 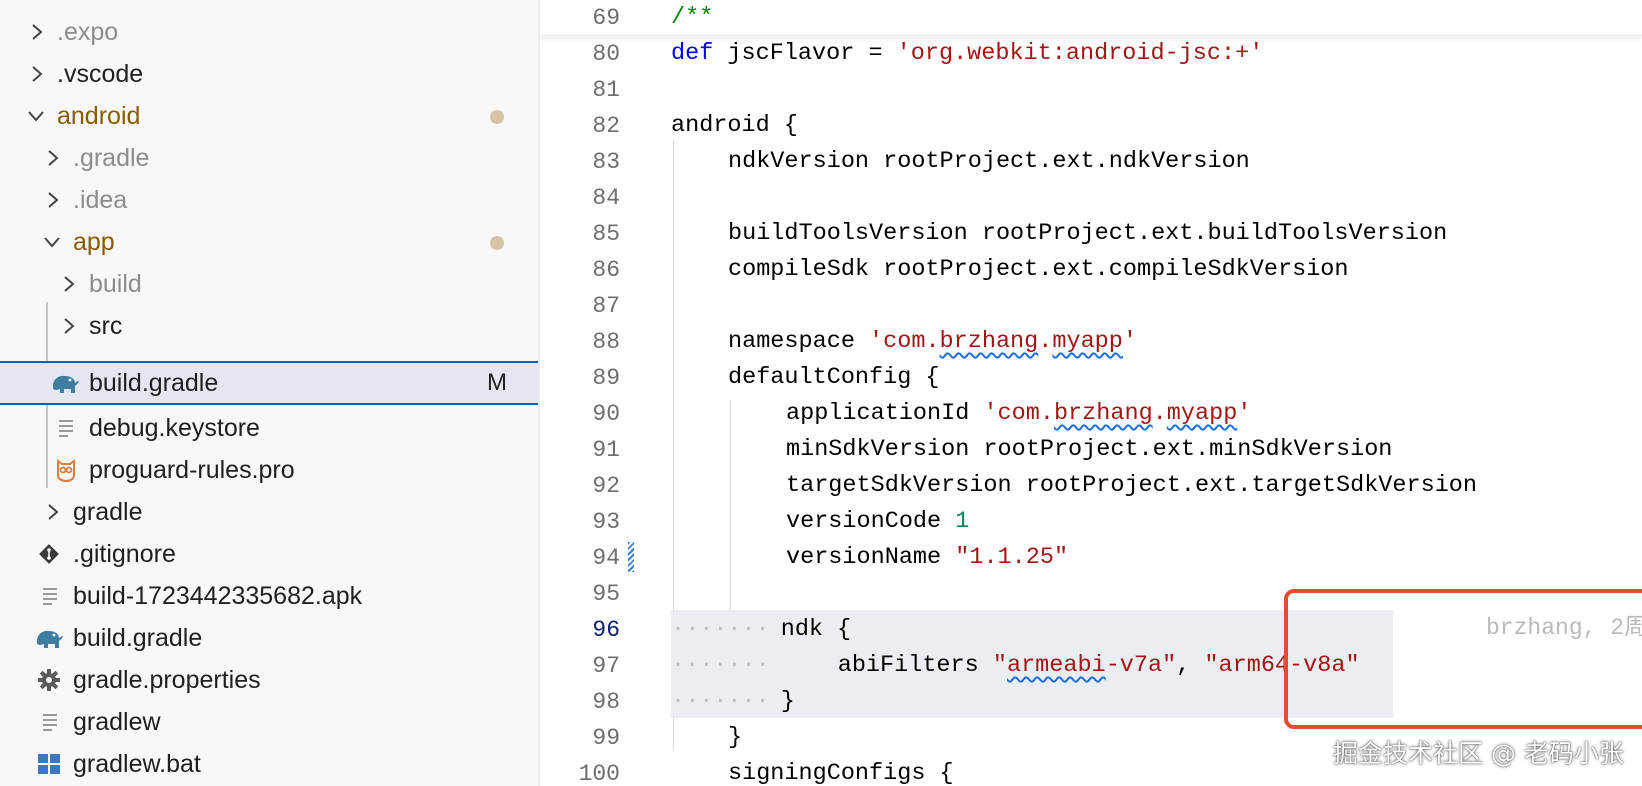 What do you see at coordinates (799, 341) in the screenshot?
I see `plain-token: namespace` at bounding box center [799, 341].